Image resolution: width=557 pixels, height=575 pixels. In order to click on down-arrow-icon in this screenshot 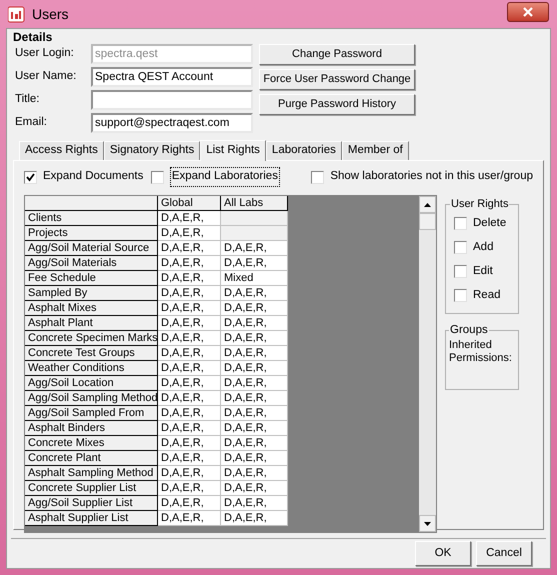, I will do `click(427, 524)`.